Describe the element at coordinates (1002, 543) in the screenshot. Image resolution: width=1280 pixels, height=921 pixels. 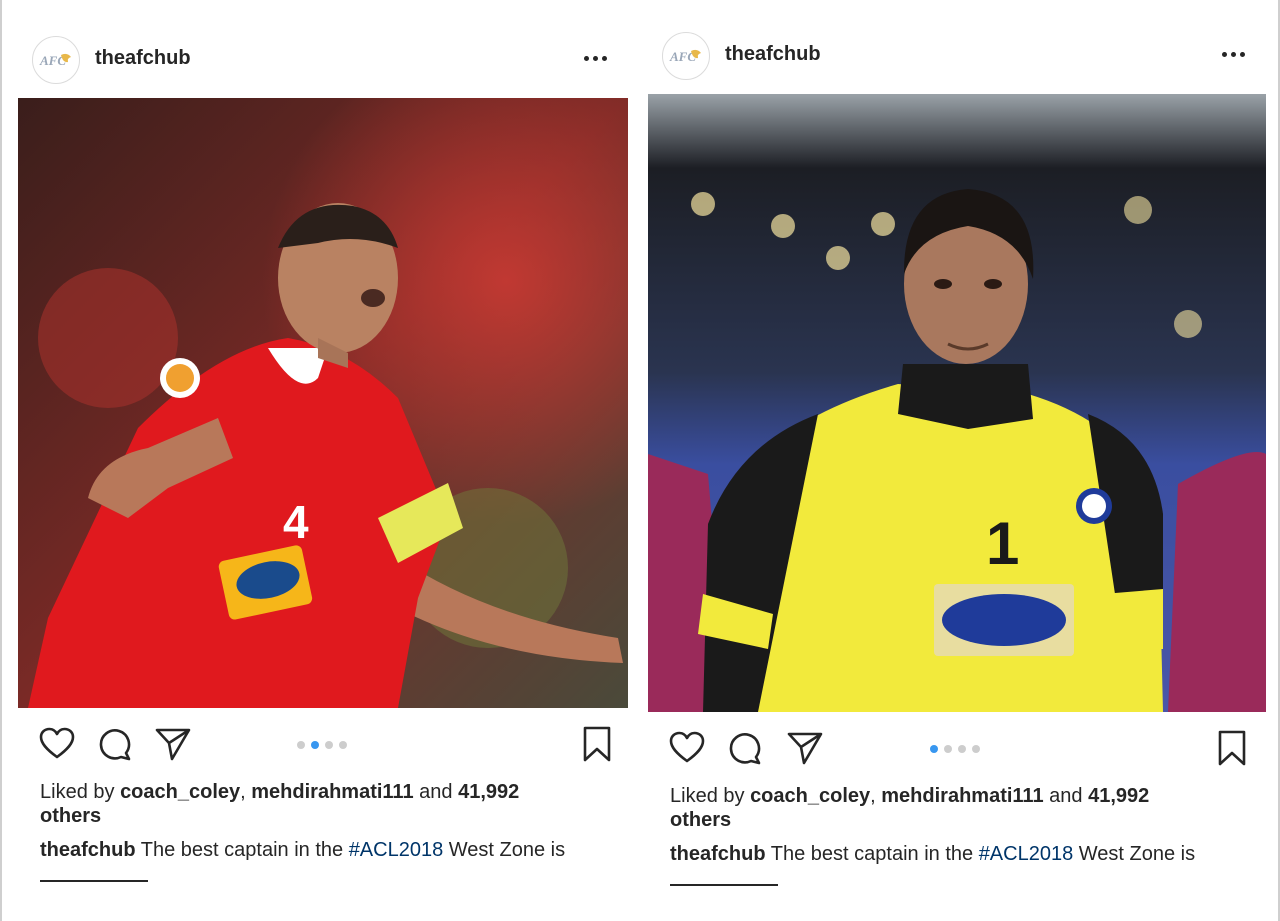
I see `svg-text: 1` at that location.